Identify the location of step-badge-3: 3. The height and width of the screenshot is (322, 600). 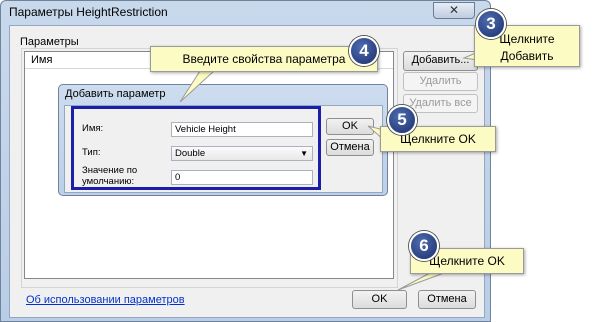
(491, 24).